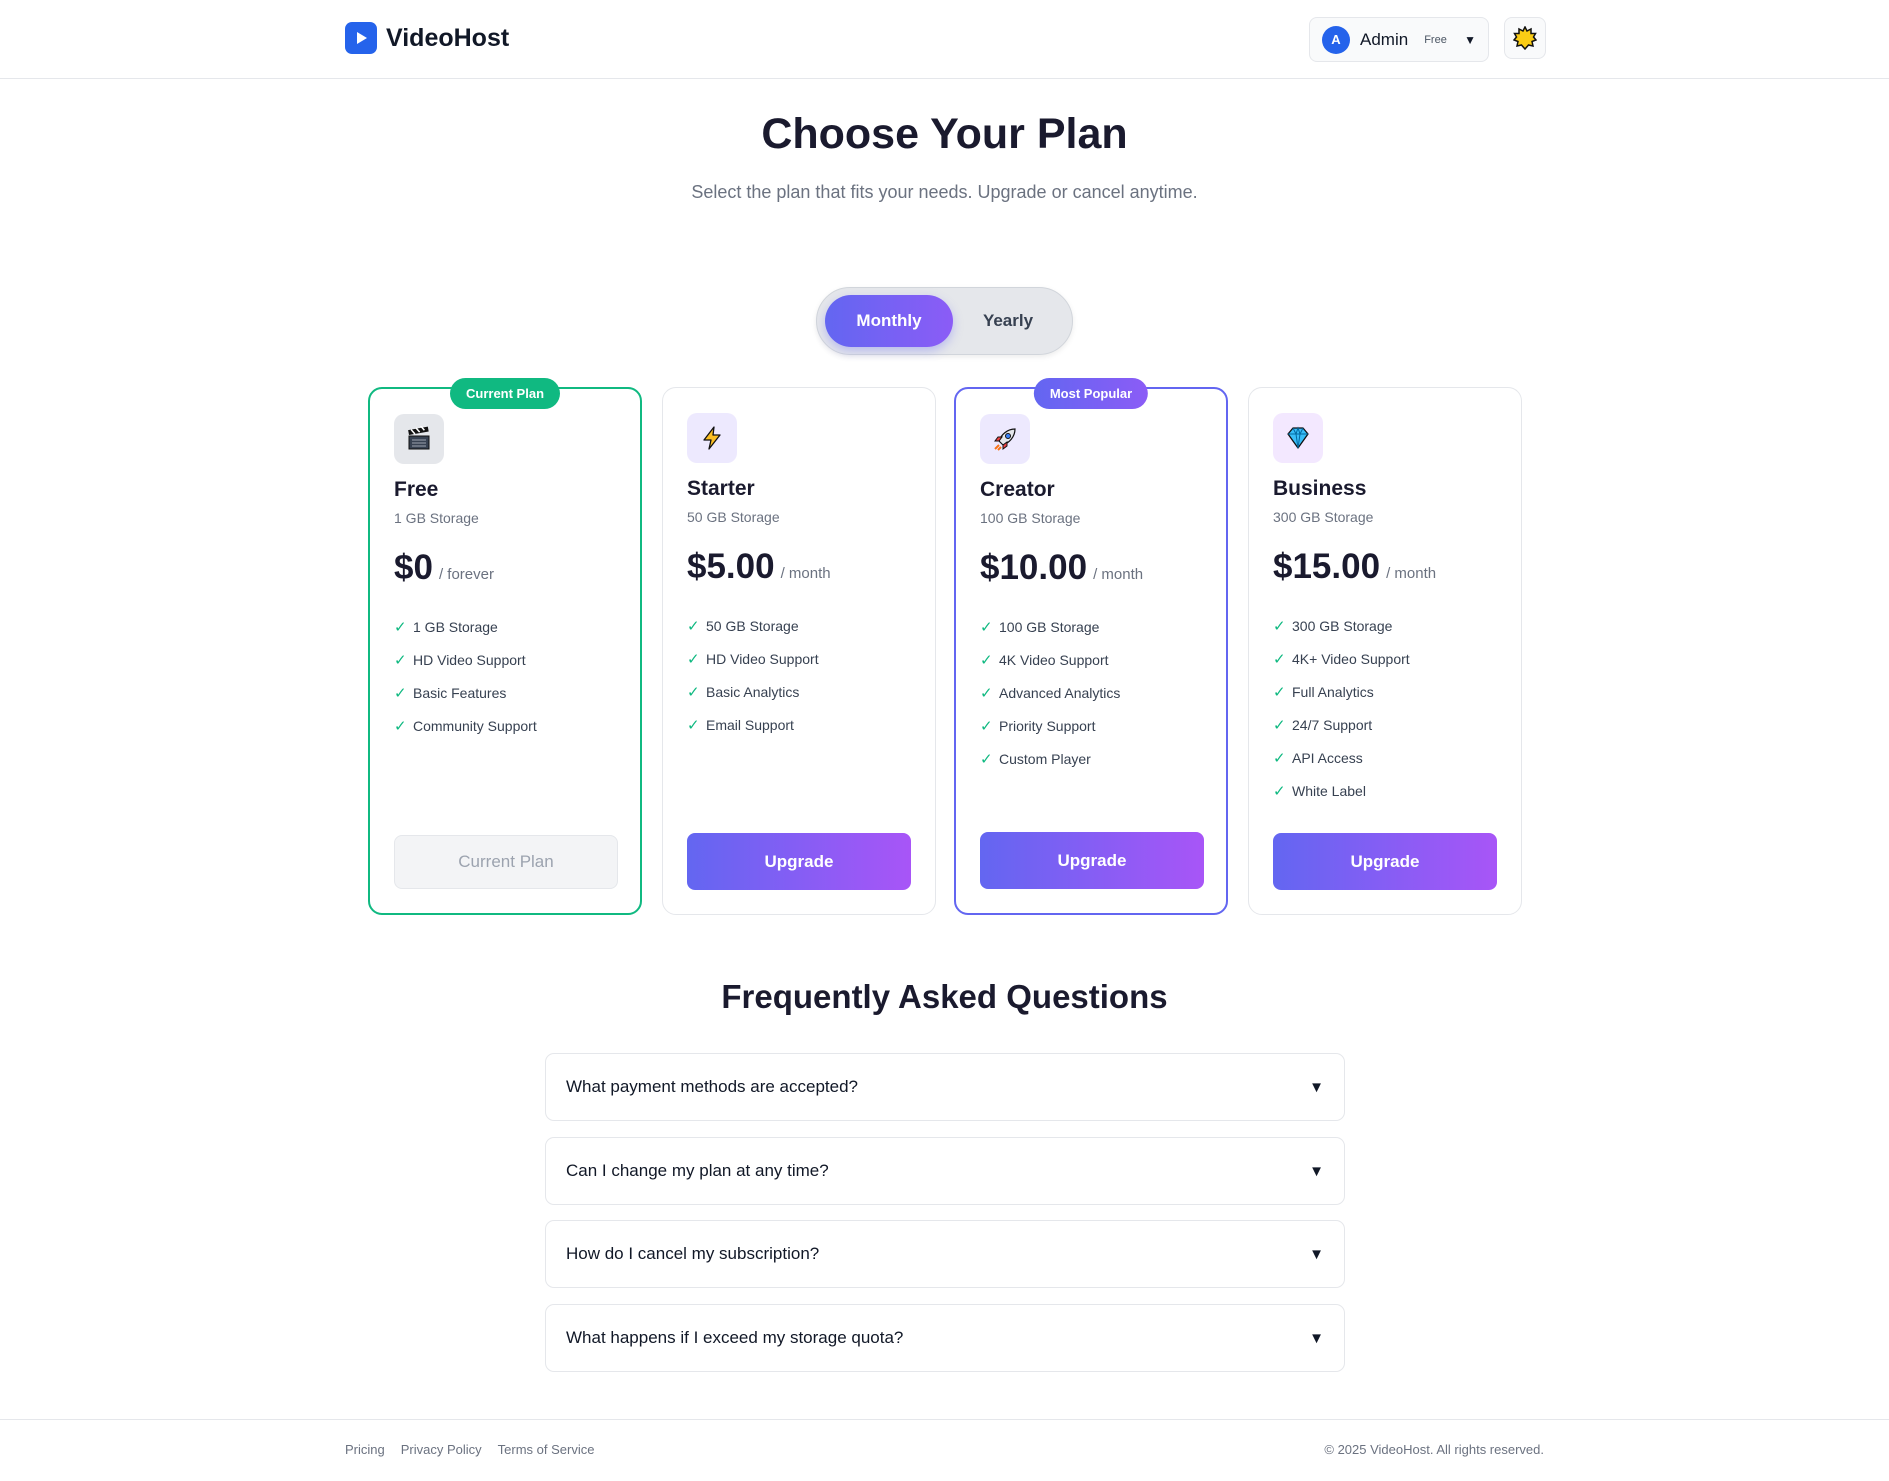 This screenshot has height=1481, width=1889. What do you see at coordinates (1323, 517) in the screenshot?
I see `plan-storage: 300 GB Storage` at bounding box center [1323, 517].